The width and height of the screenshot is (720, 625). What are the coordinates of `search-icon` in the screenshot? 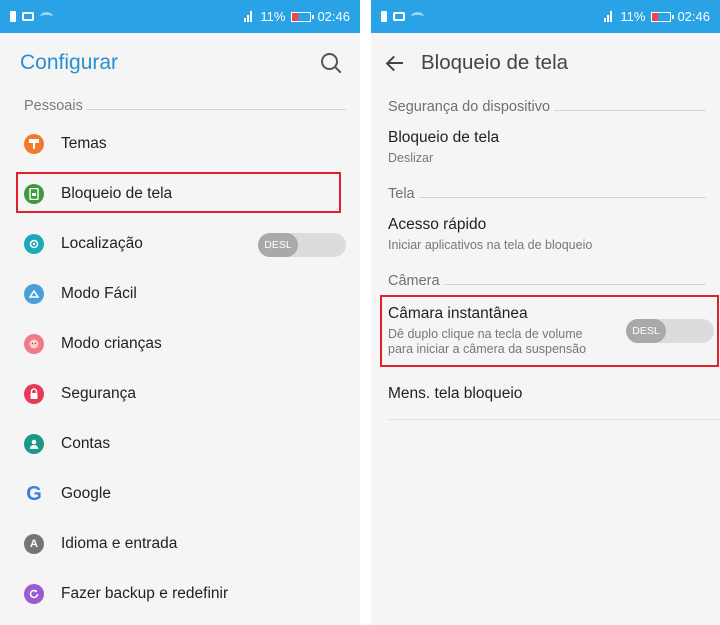 It's located at (331, 63).